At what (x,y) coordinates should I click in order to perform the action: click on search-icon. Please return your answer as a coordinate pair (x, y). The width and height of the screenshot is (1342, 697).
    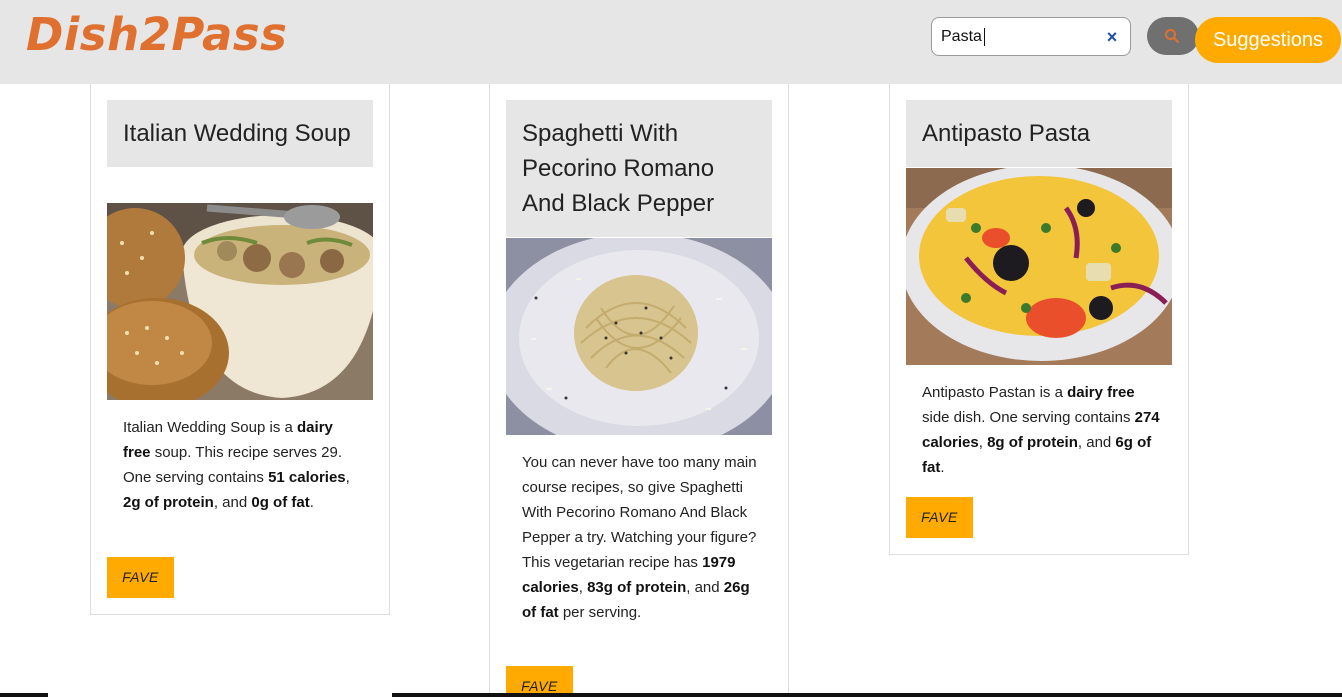
    Looking at the image, I should click on (1172, 36).